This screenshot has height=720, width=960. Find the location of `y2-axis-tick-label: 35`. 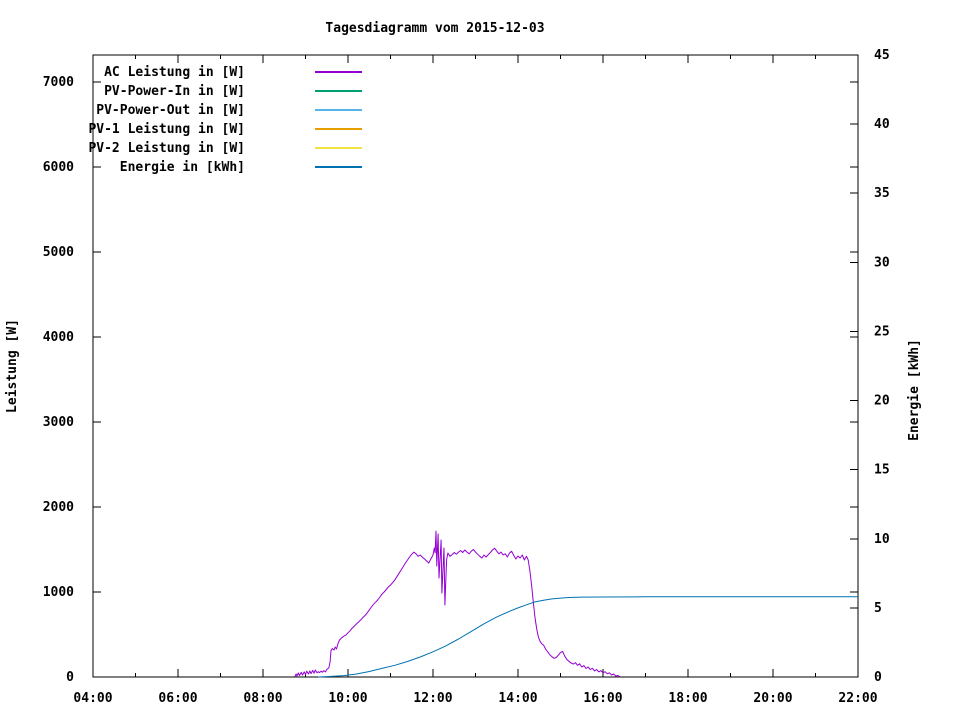

y2-axis-tick-label: 35 is located at coordinates (882, 193).